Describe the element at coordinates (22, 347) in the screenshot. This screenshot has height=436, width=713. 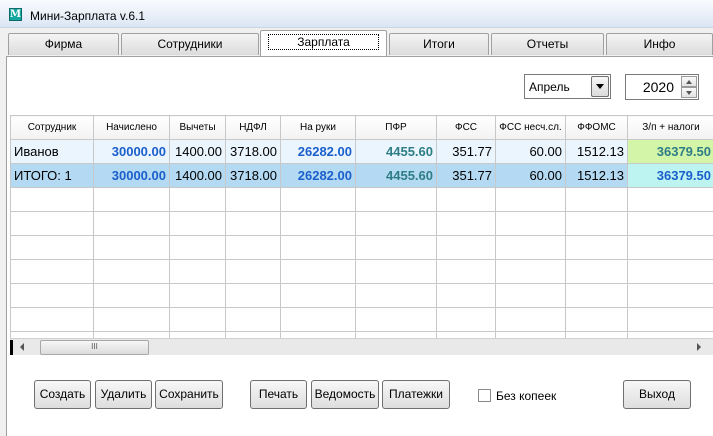
I see `scroll-left-icon` at that location.